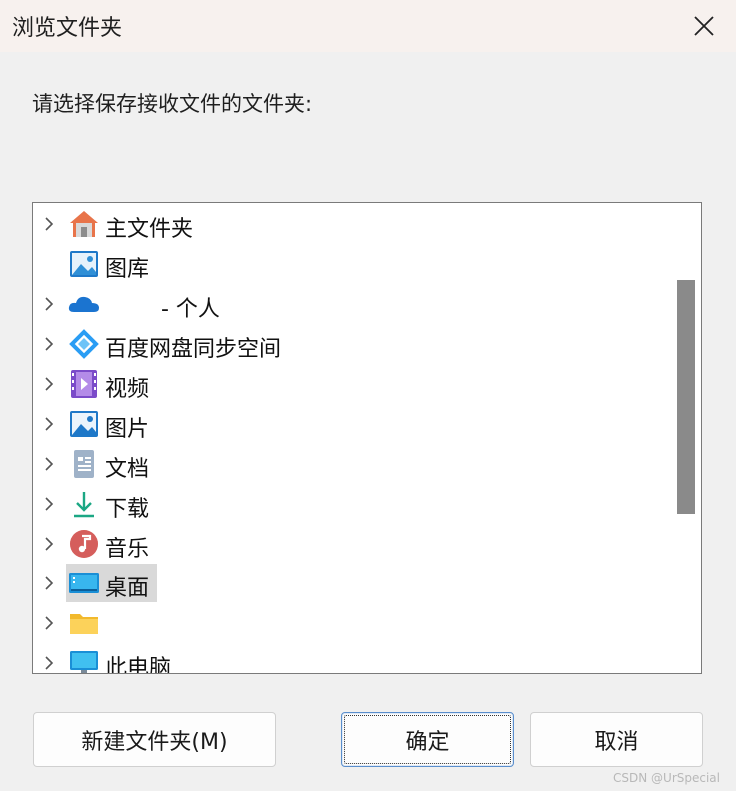 The height and width of the screenshot is (791, 736). Describe the element at coordinates (368, 26) in the screenshot. I see `title-bar: 浏览文件夹` at that location.